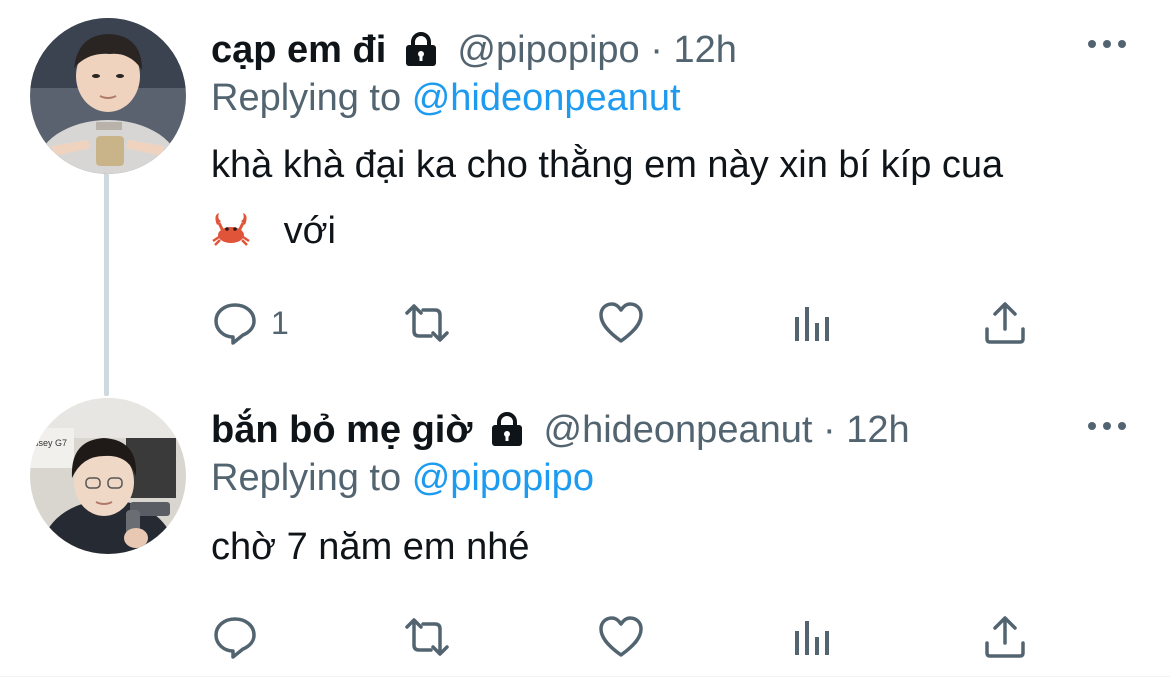 This screenshot has height=683, width=1170. Describe the element at coordinates (548, 50) in the screenshot. I see `user-handle: @pipopipo` at that location.